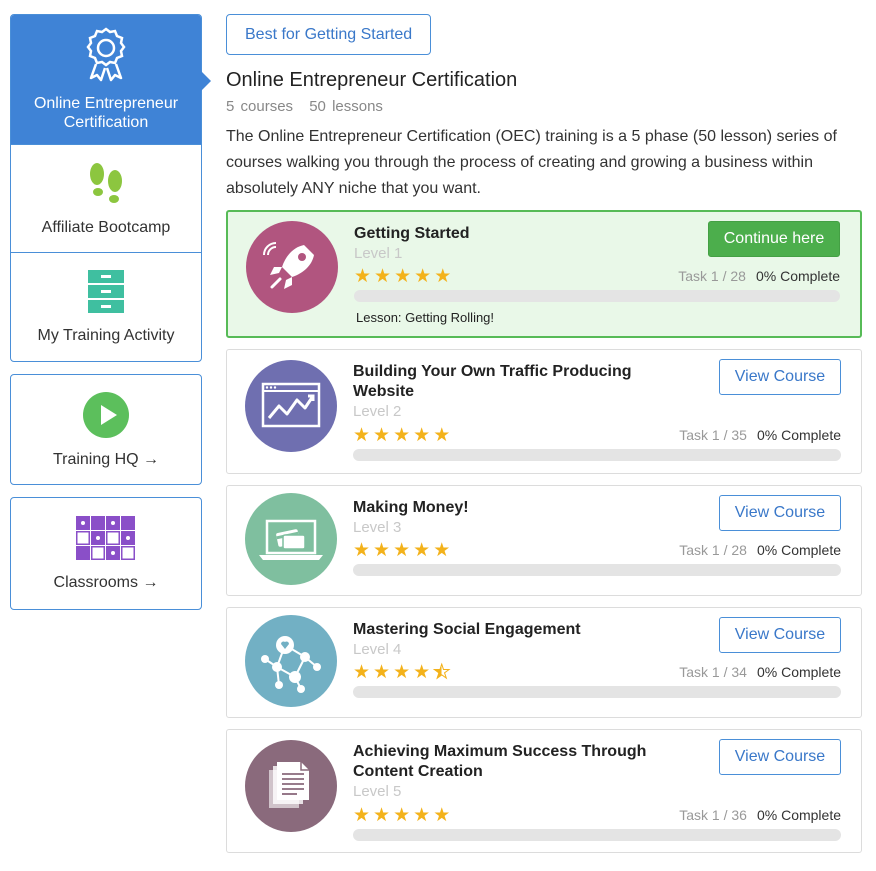  What do you see at coordinates (513, 640) in the screenshot?
I see `course-title: Mastering Social Engagement Level 4` at bounding box center [513, 640].